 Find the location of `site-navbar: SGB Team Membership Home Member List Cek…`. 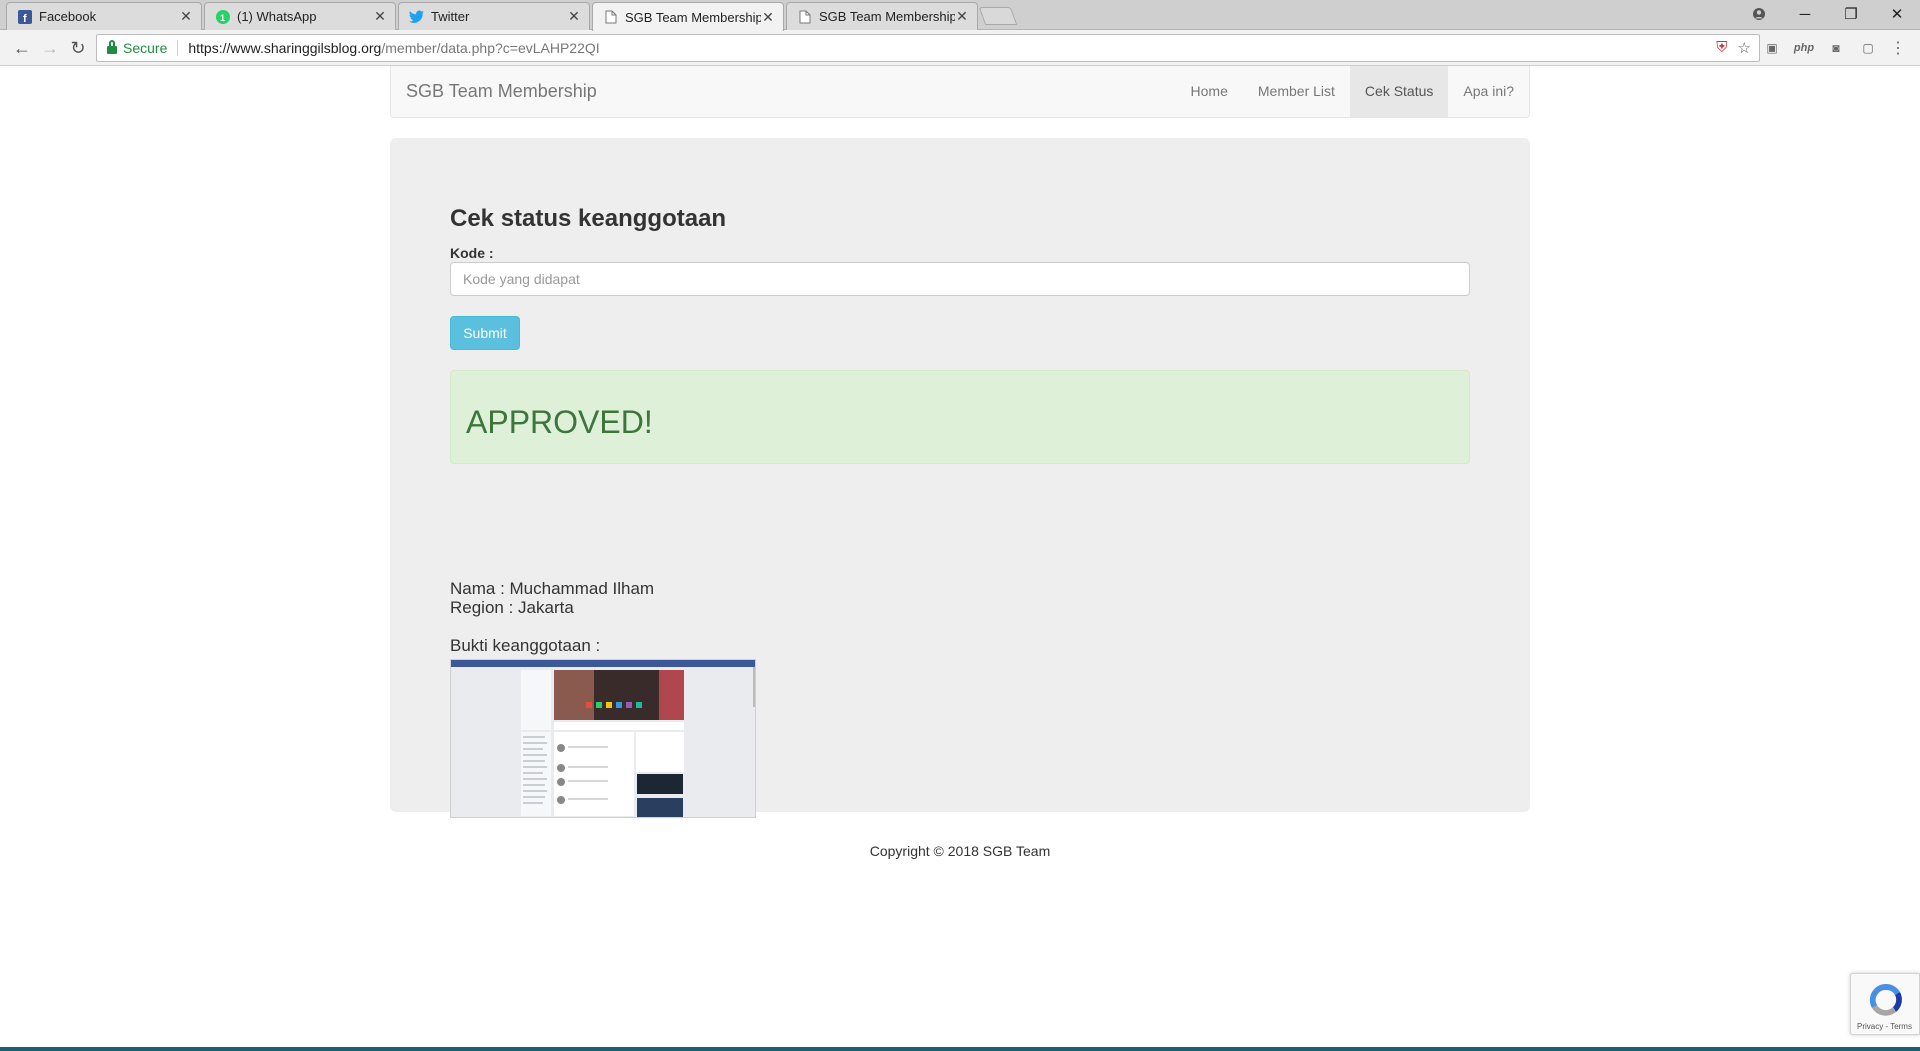

site-navbar: SGB Team Membership Home Member List Cek… is located at coordinates (960, 92).